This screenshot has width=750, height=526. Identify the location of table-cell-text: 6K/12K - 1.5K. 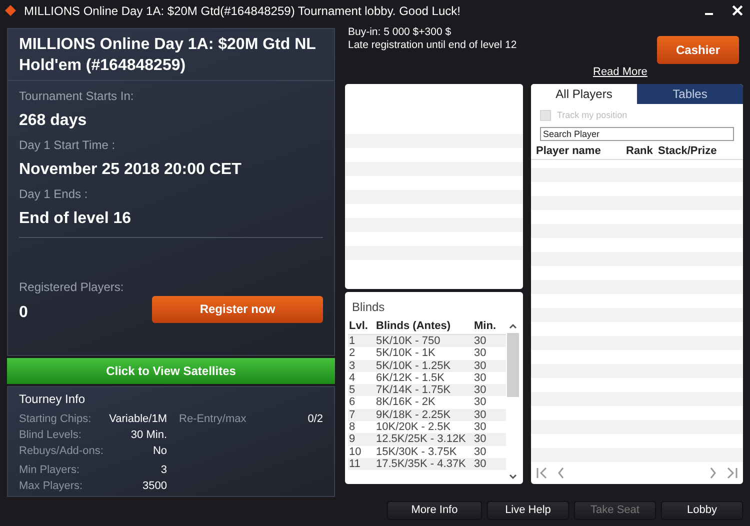
(411, 378).